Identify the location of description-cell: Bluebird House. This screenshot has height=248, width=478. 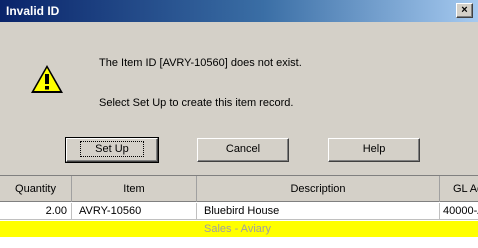
(318, 211).